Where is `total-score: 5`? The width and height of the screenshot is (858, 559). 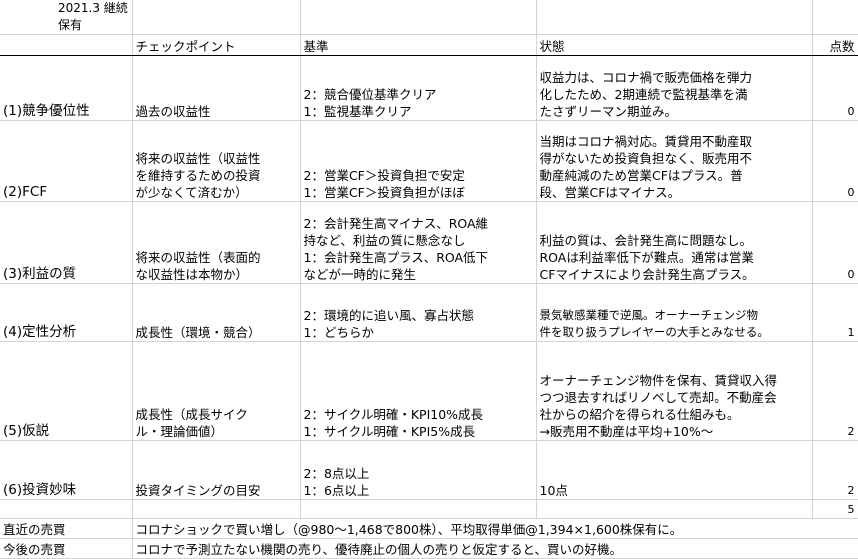
total-score: 5 is located at coordinates (835, 509).